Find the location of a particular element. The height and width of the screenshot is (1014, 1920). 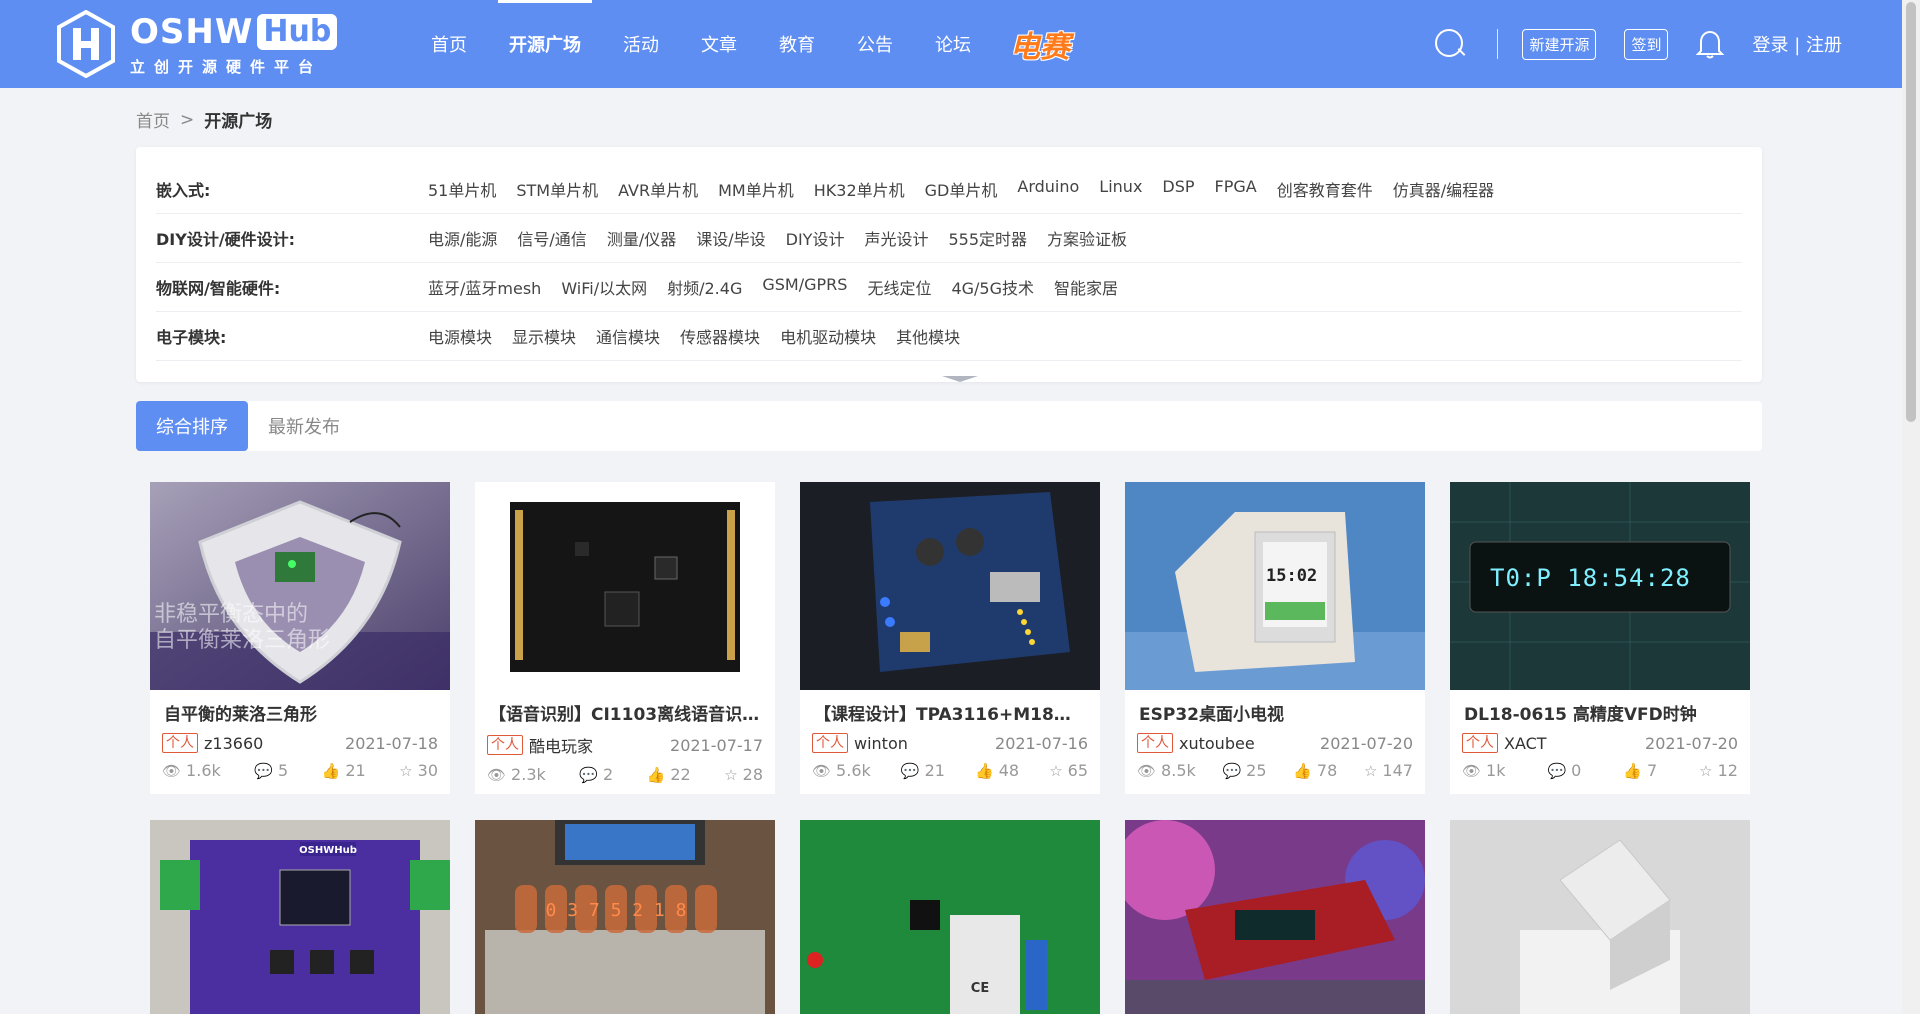

comment-icon: 💬 is located at coordinates (1557, 770).